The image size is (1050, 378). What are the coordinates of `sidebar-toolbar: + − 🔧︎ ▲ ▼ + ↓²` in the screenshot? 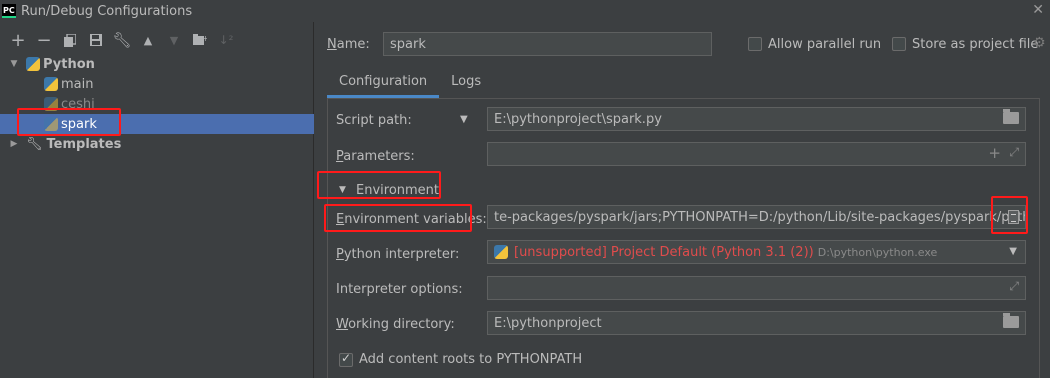 It's located at (156, 40).